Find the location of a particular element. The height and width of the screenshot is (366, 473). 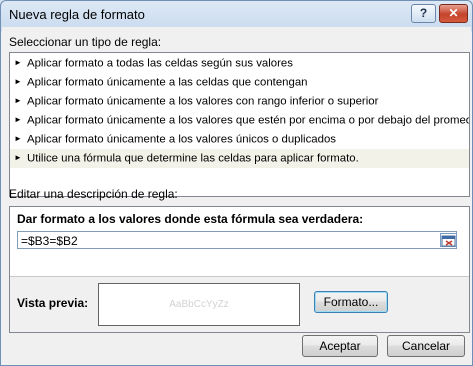

close-button: ✕ is located at coordinates (453, 13).